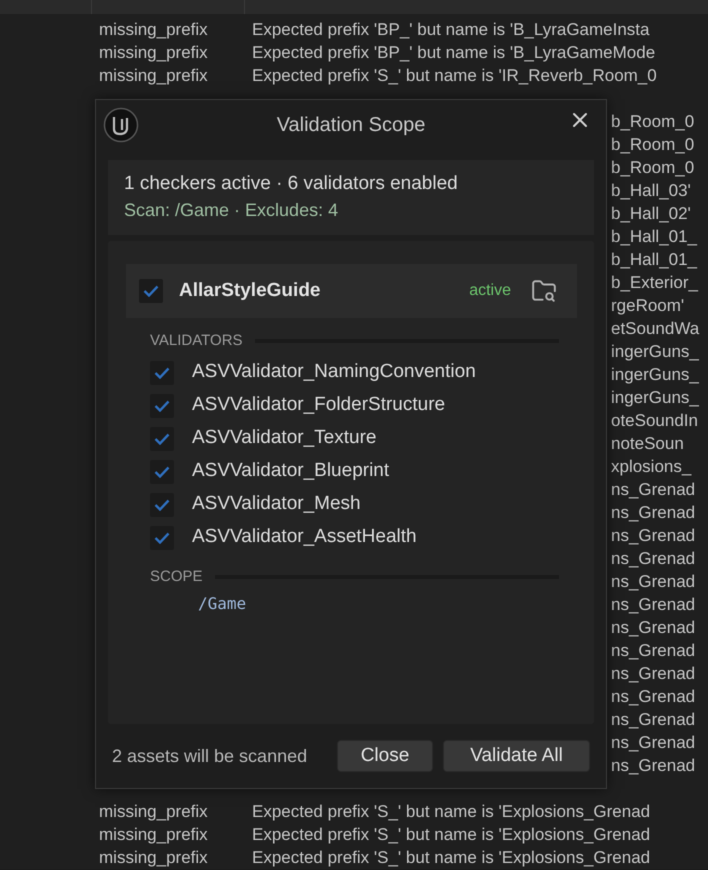 The width and height of the screenshot is (708, 870). What do you see at coordinates (334, 372) in the screenshot?
I see `validator-label: ASVValidator_NamingConvention` at bounding box center [334, 372].